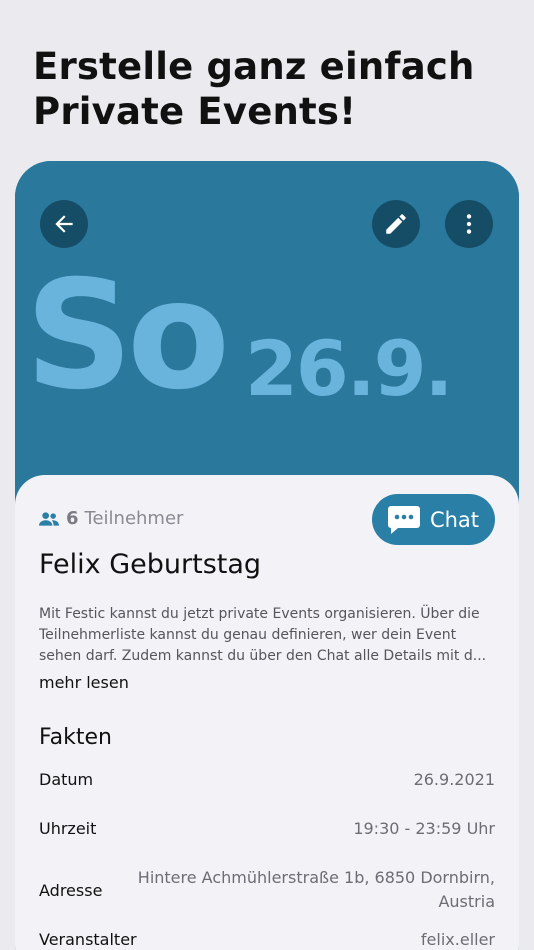 This screenshot has height=950, width=534. I want to click on chat-button-label: Chat, so click(454, 519).